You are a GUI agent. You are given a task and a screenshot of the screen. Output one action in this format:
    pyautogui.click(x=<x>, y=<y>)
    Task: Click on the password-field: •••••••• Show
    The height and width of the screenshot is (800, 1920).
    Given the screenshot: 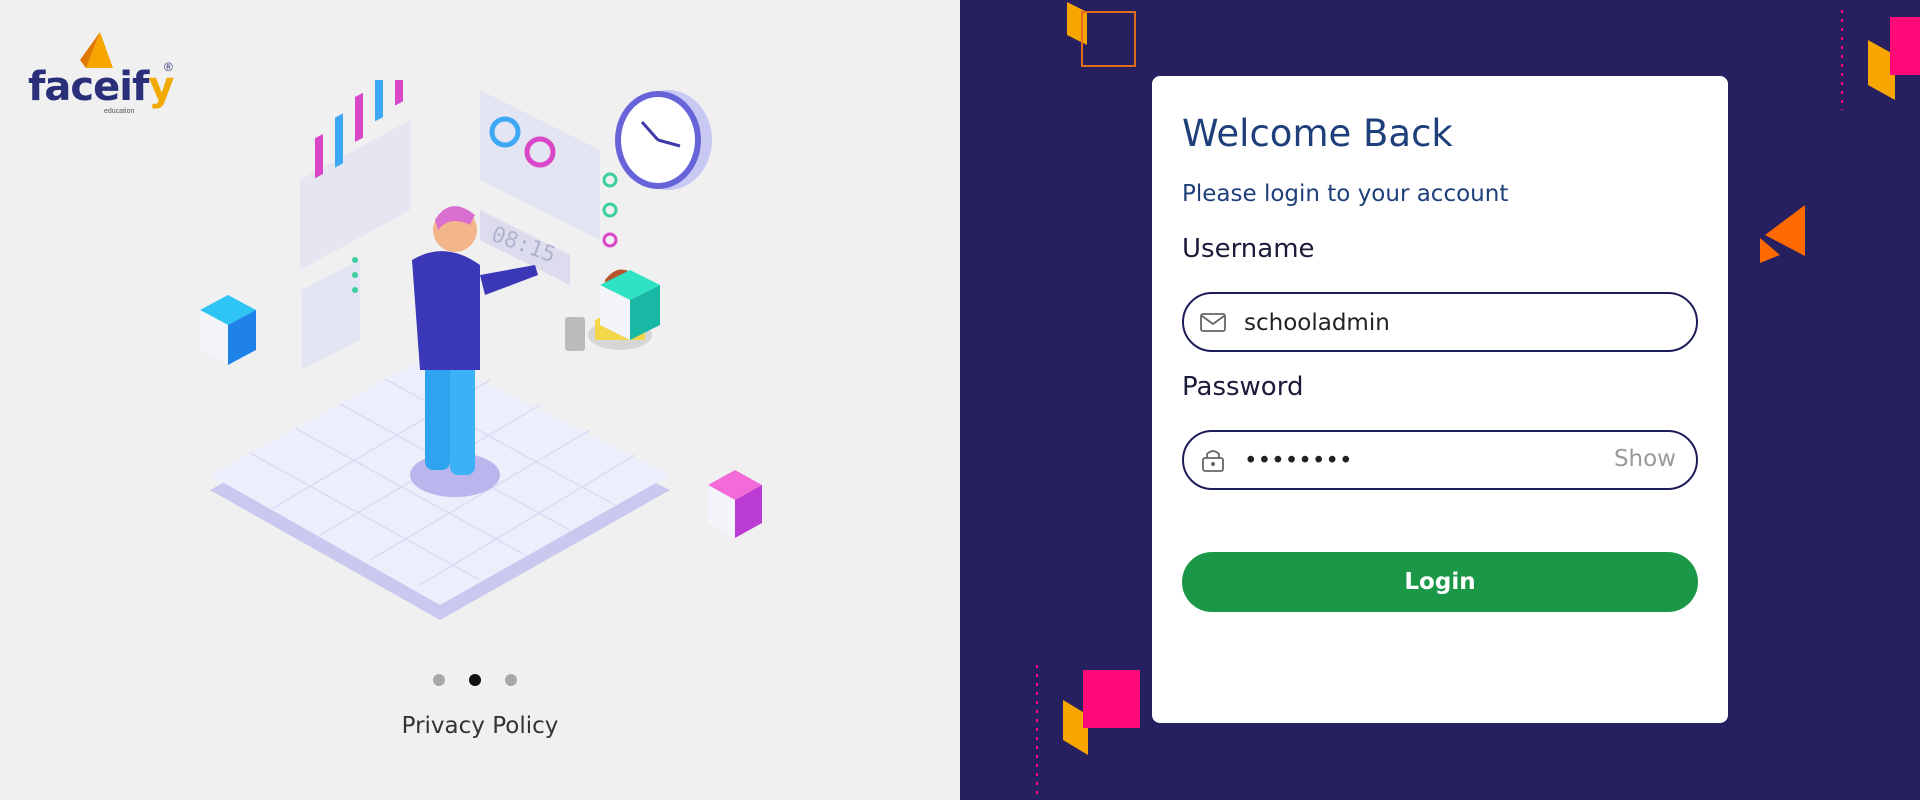 What is the action you would take?
    pyautogui.click(x=1440, y=460)
    